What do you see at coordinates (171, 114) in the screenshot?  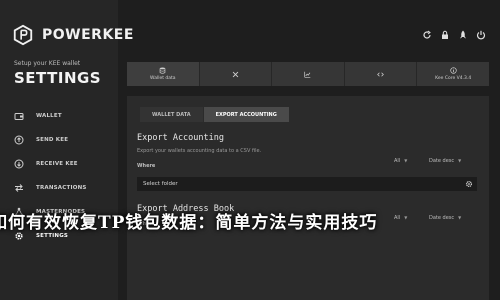 I see `subtab-wallet-data: WALLET DATA` at bounding box center [171, 114].